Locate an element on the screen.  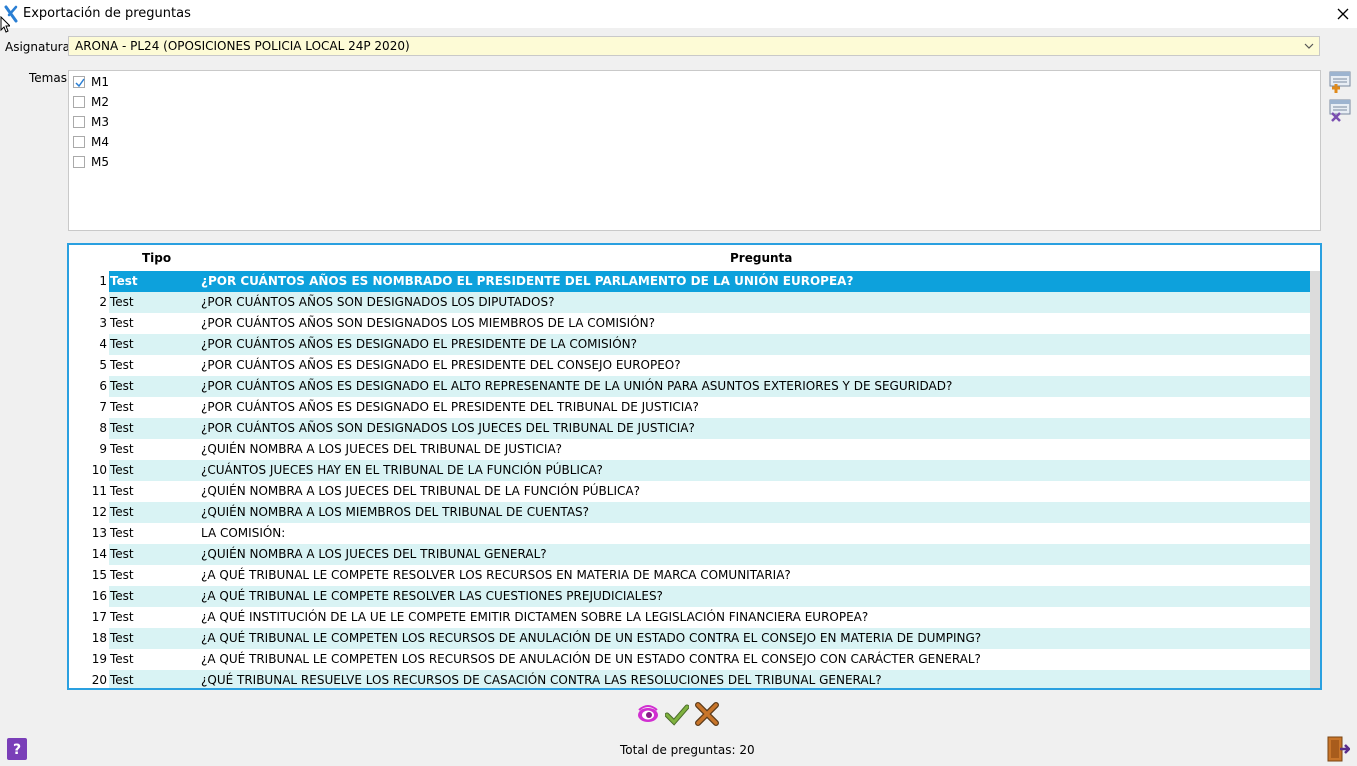
select-all-icon is located at coordinates (1340, 82).